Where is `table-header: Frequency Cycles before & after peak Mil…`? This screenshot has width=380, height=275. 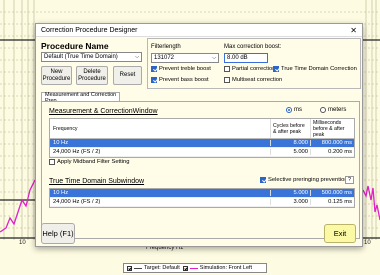
table-header: Frequency Cycles before & after peak Mil… is located at coordinates (202, 129).